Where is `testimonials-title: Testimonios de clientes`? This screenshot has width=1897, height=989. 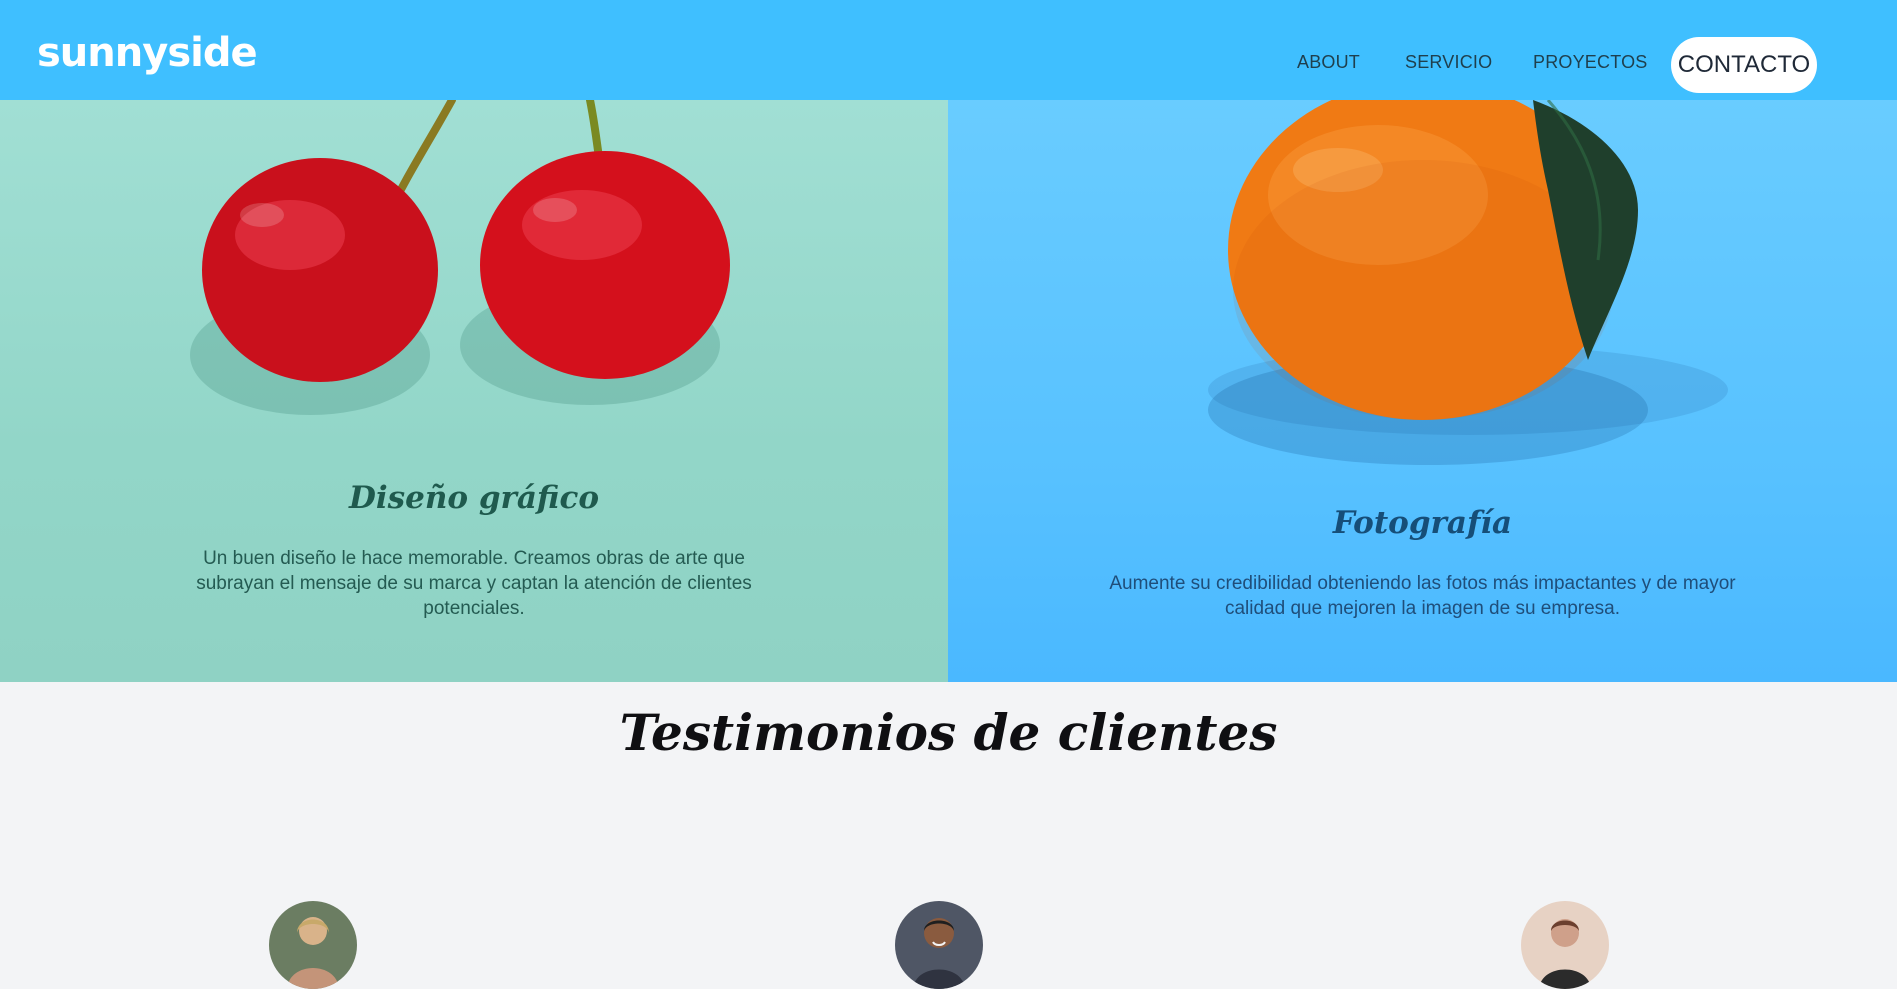
testimonials-title: Testimonios de clientes is located at coordinates (948, 732).